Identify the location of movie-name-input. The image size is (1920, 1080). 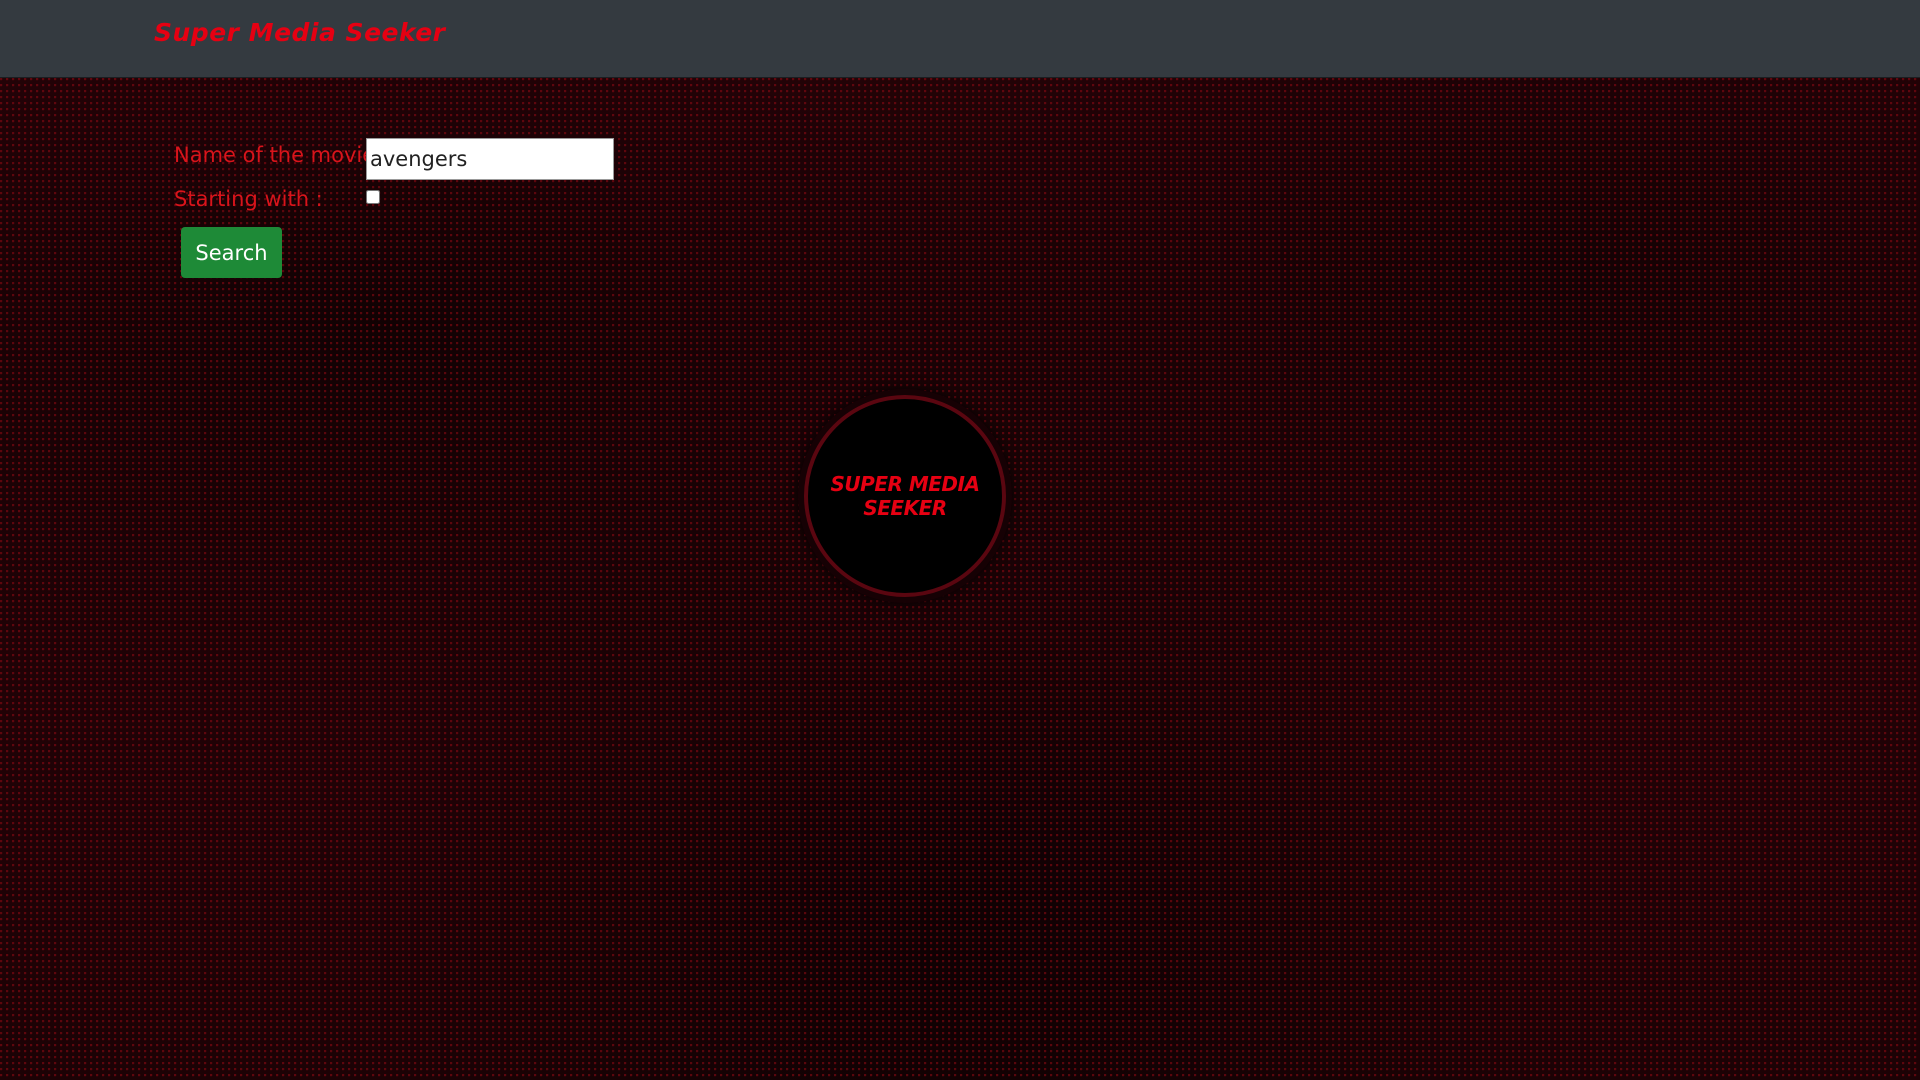
(490, 159).